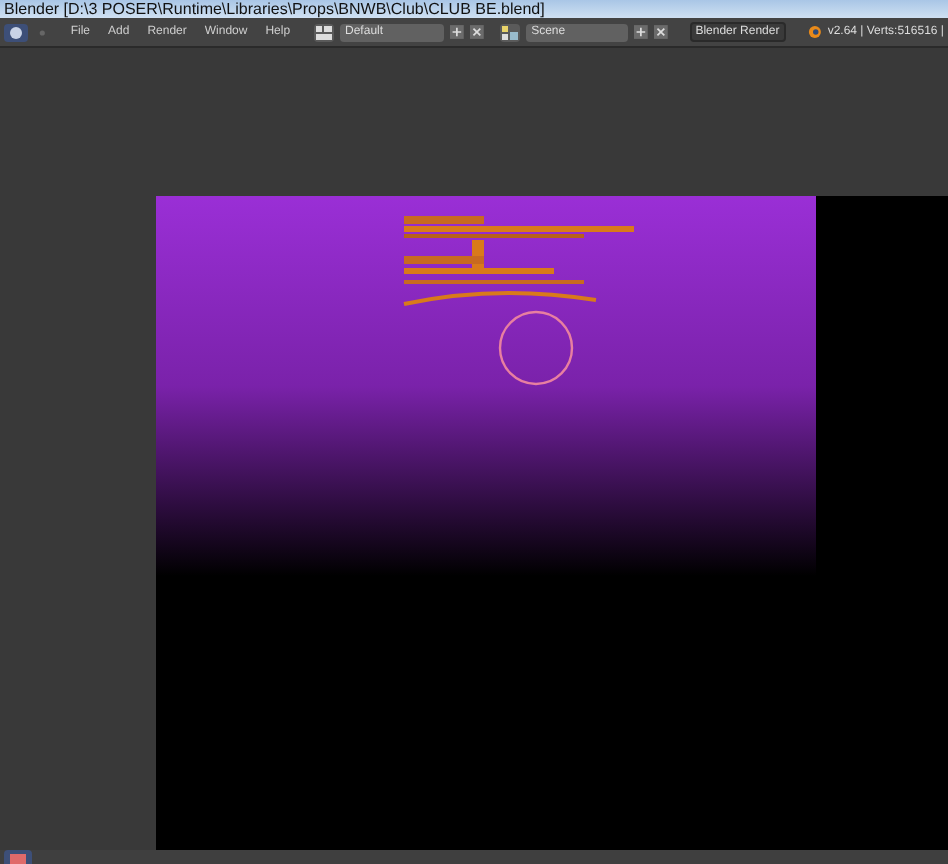  I want to click on screen-layout-button, so click(324, 32).